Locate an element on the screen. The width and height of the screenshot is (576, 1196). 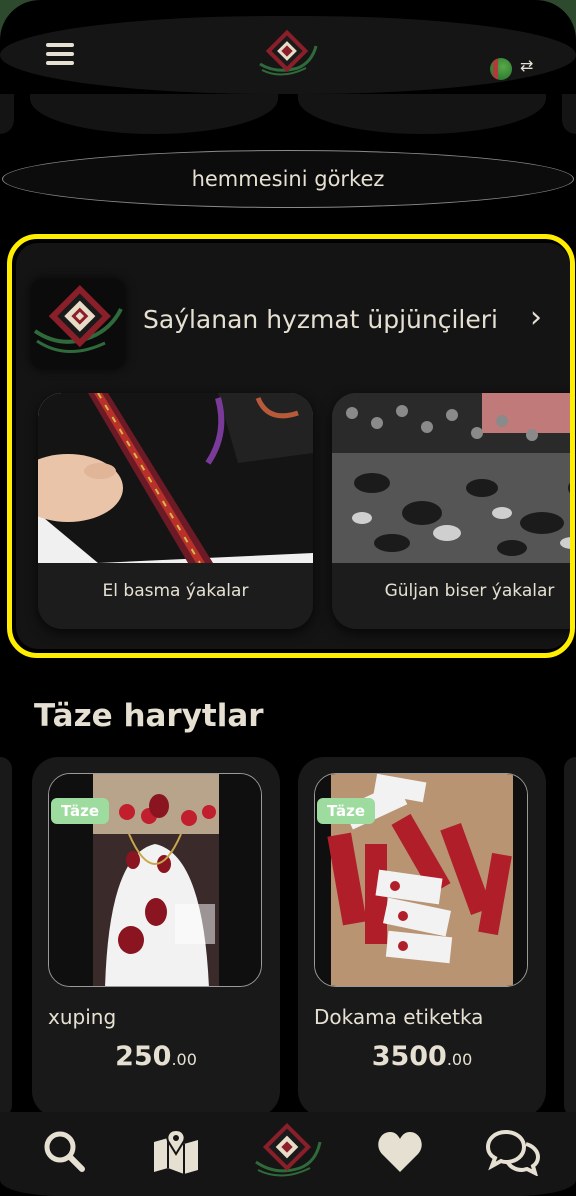
hamburger-menu-icon is located at coordinates (60, 55).